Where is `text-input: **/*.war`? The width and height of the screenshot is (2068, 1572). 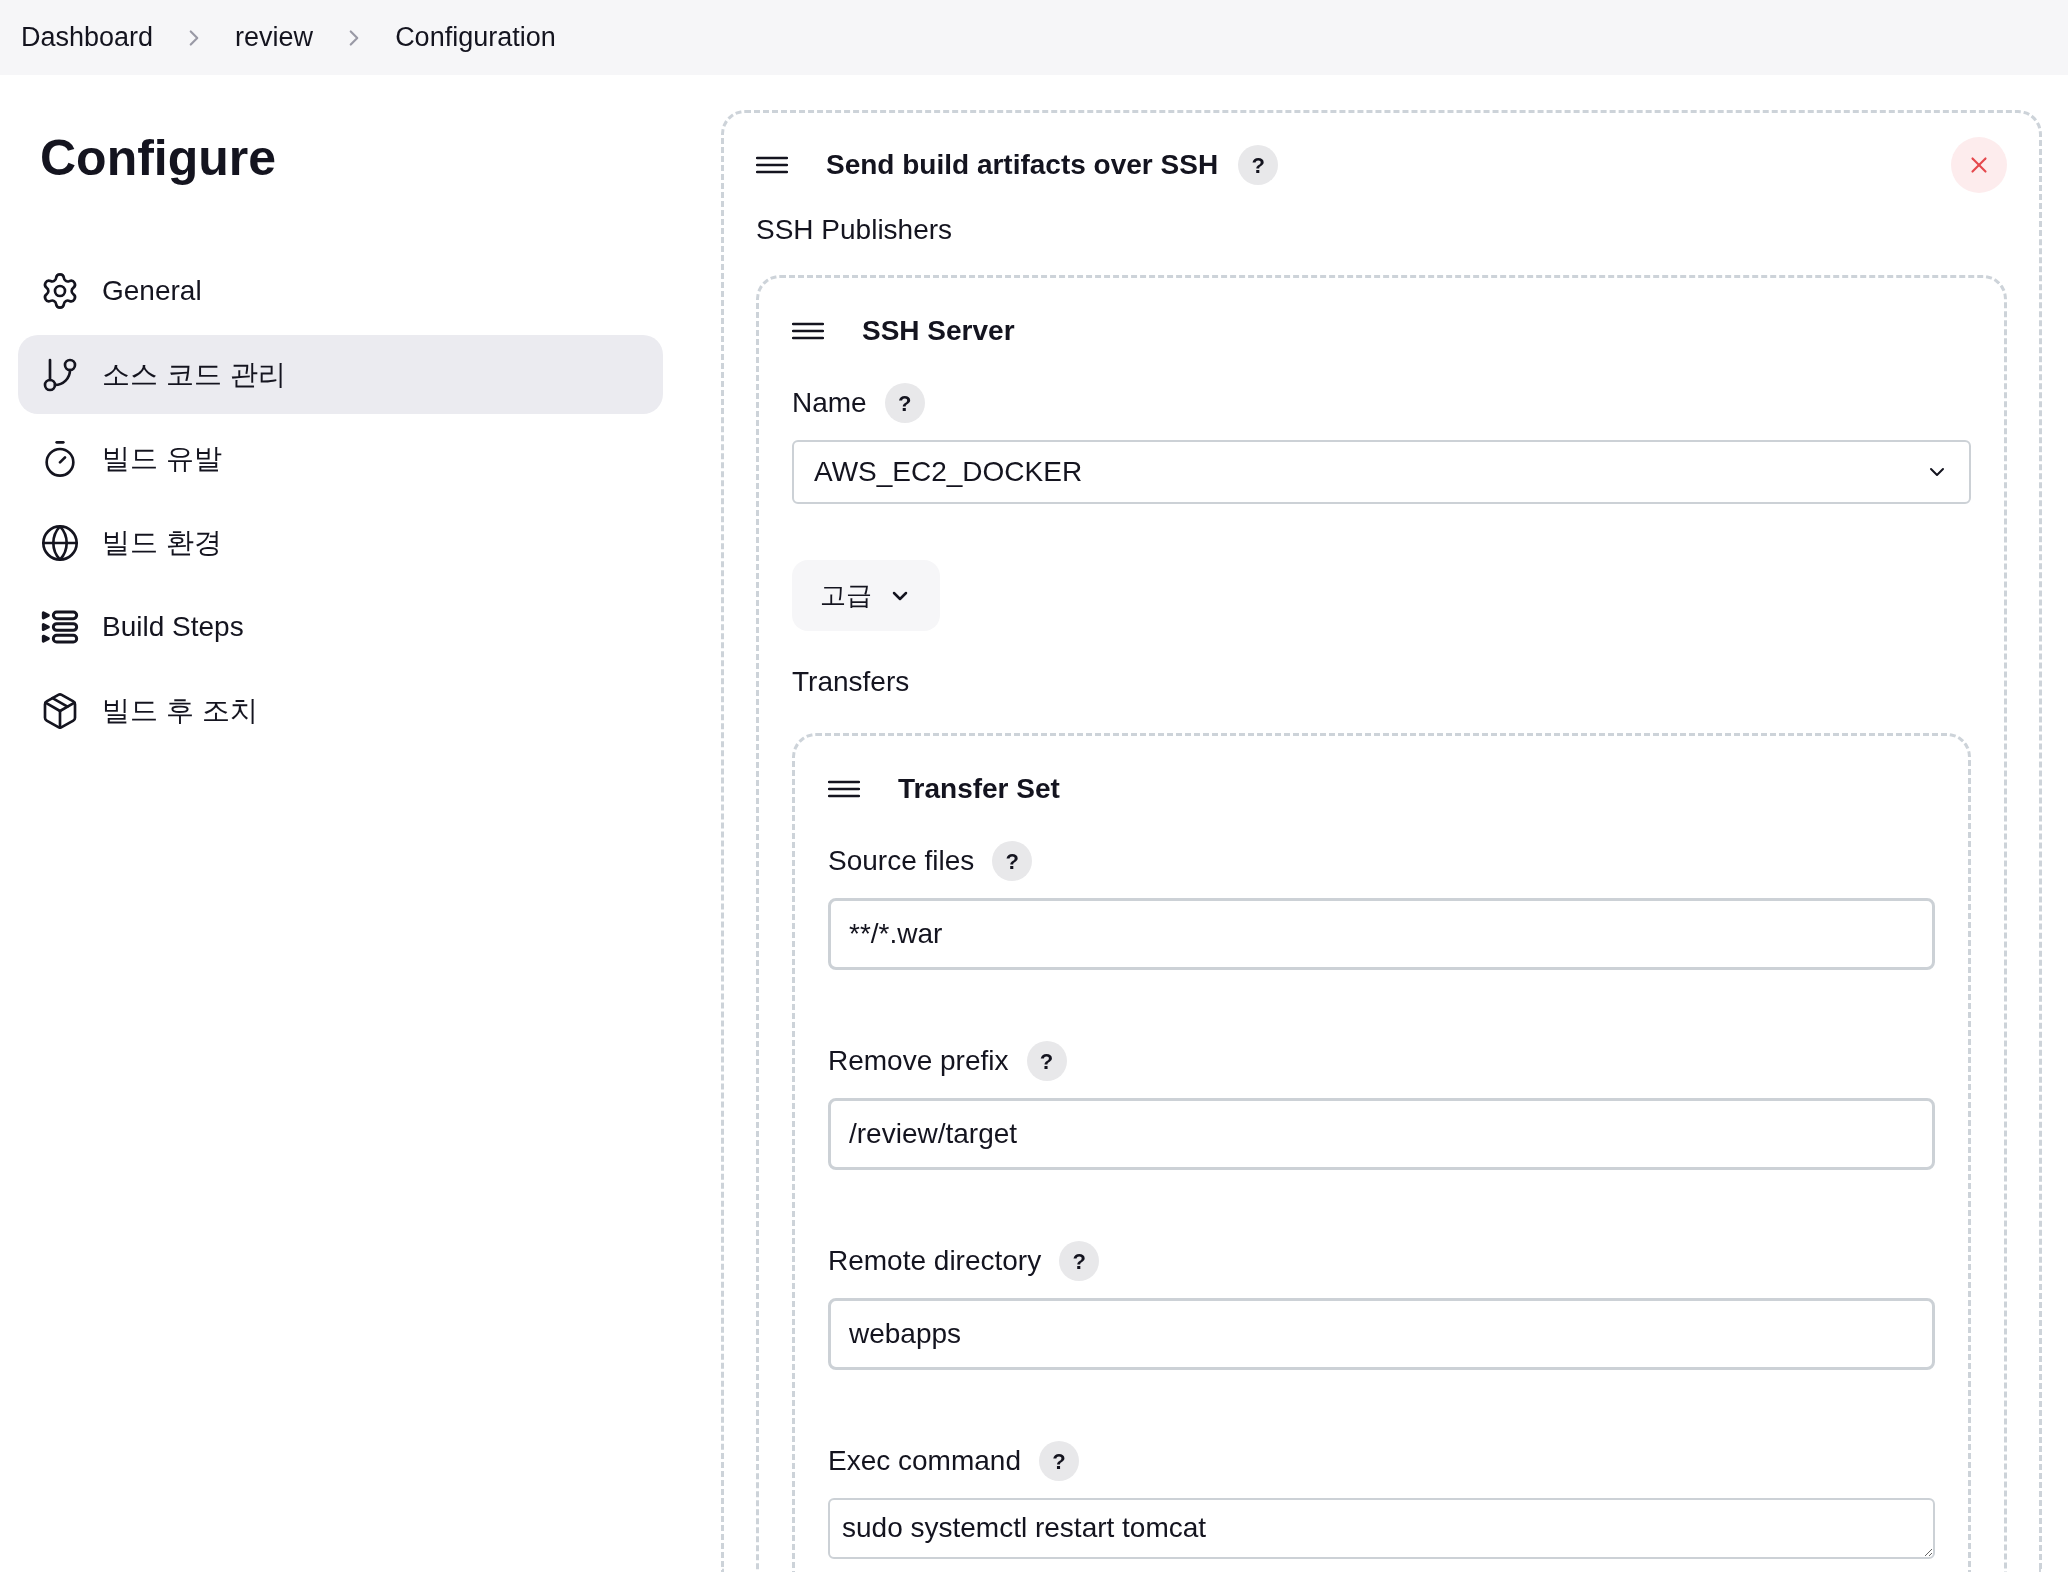 text-input: **/*.war is located at coordinates (1381, 934).